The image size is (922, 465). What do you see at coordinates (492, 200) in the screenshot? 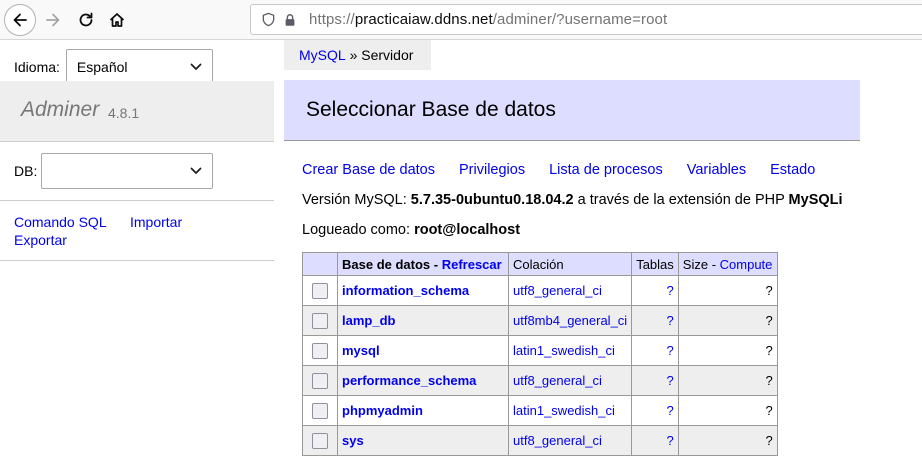
I see `version-value: 5.7.35-0ubuntu0.18.04.2` at bounding box center [492, 200].